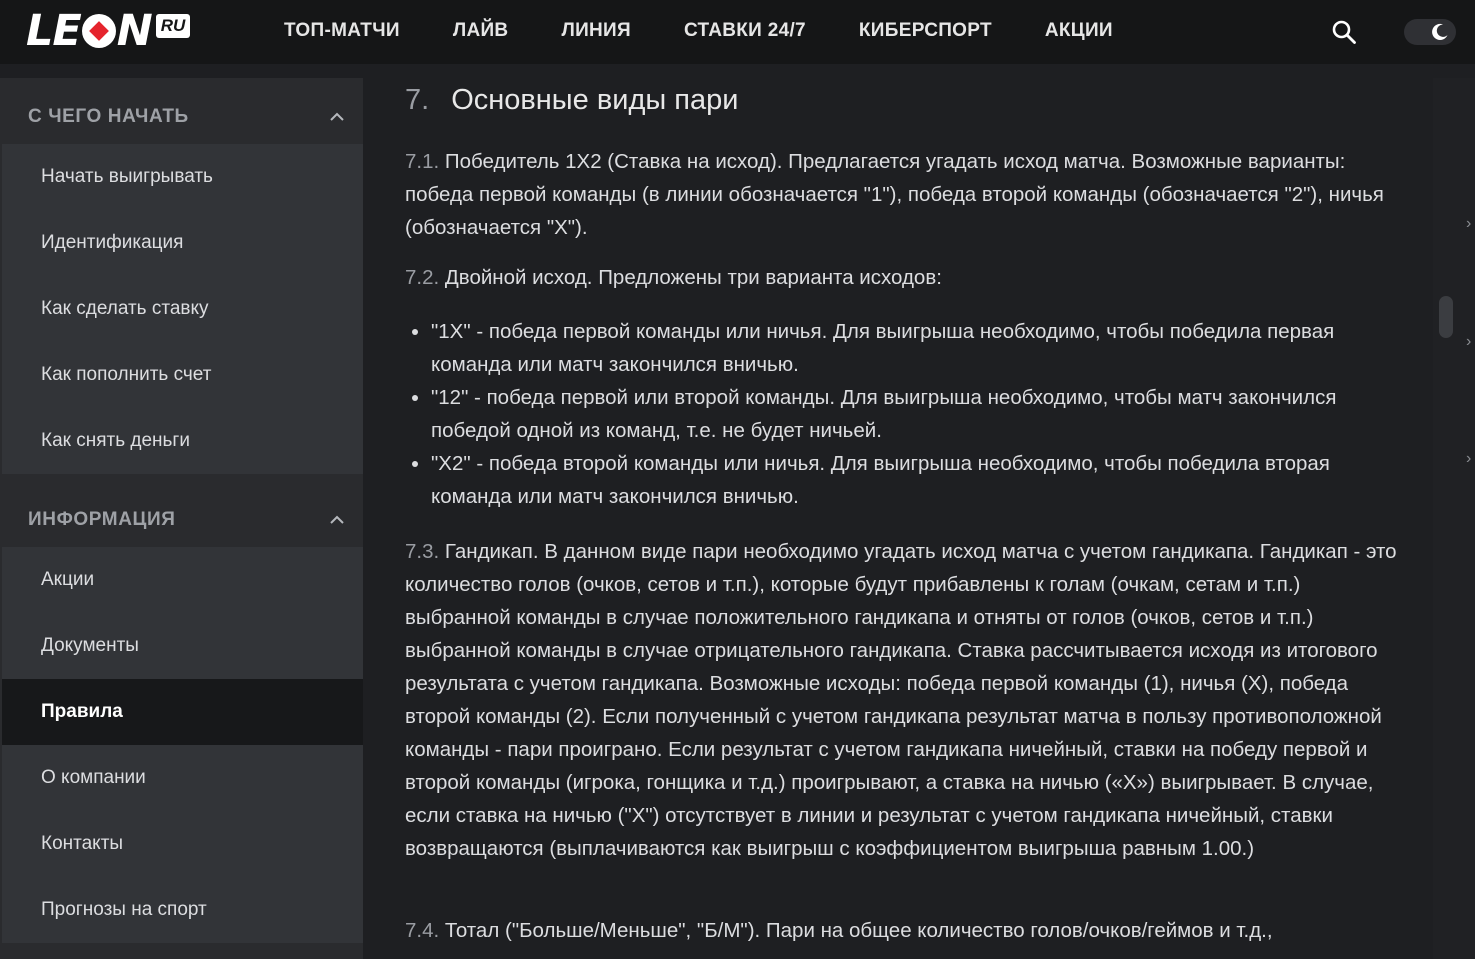 Image resolution: width=1475 pixels, height=959 pixels. What do you see at coordinates (422, 277) in the screenshot?
I see `rule-number: 7.2.` at bounding box center [422, 277].